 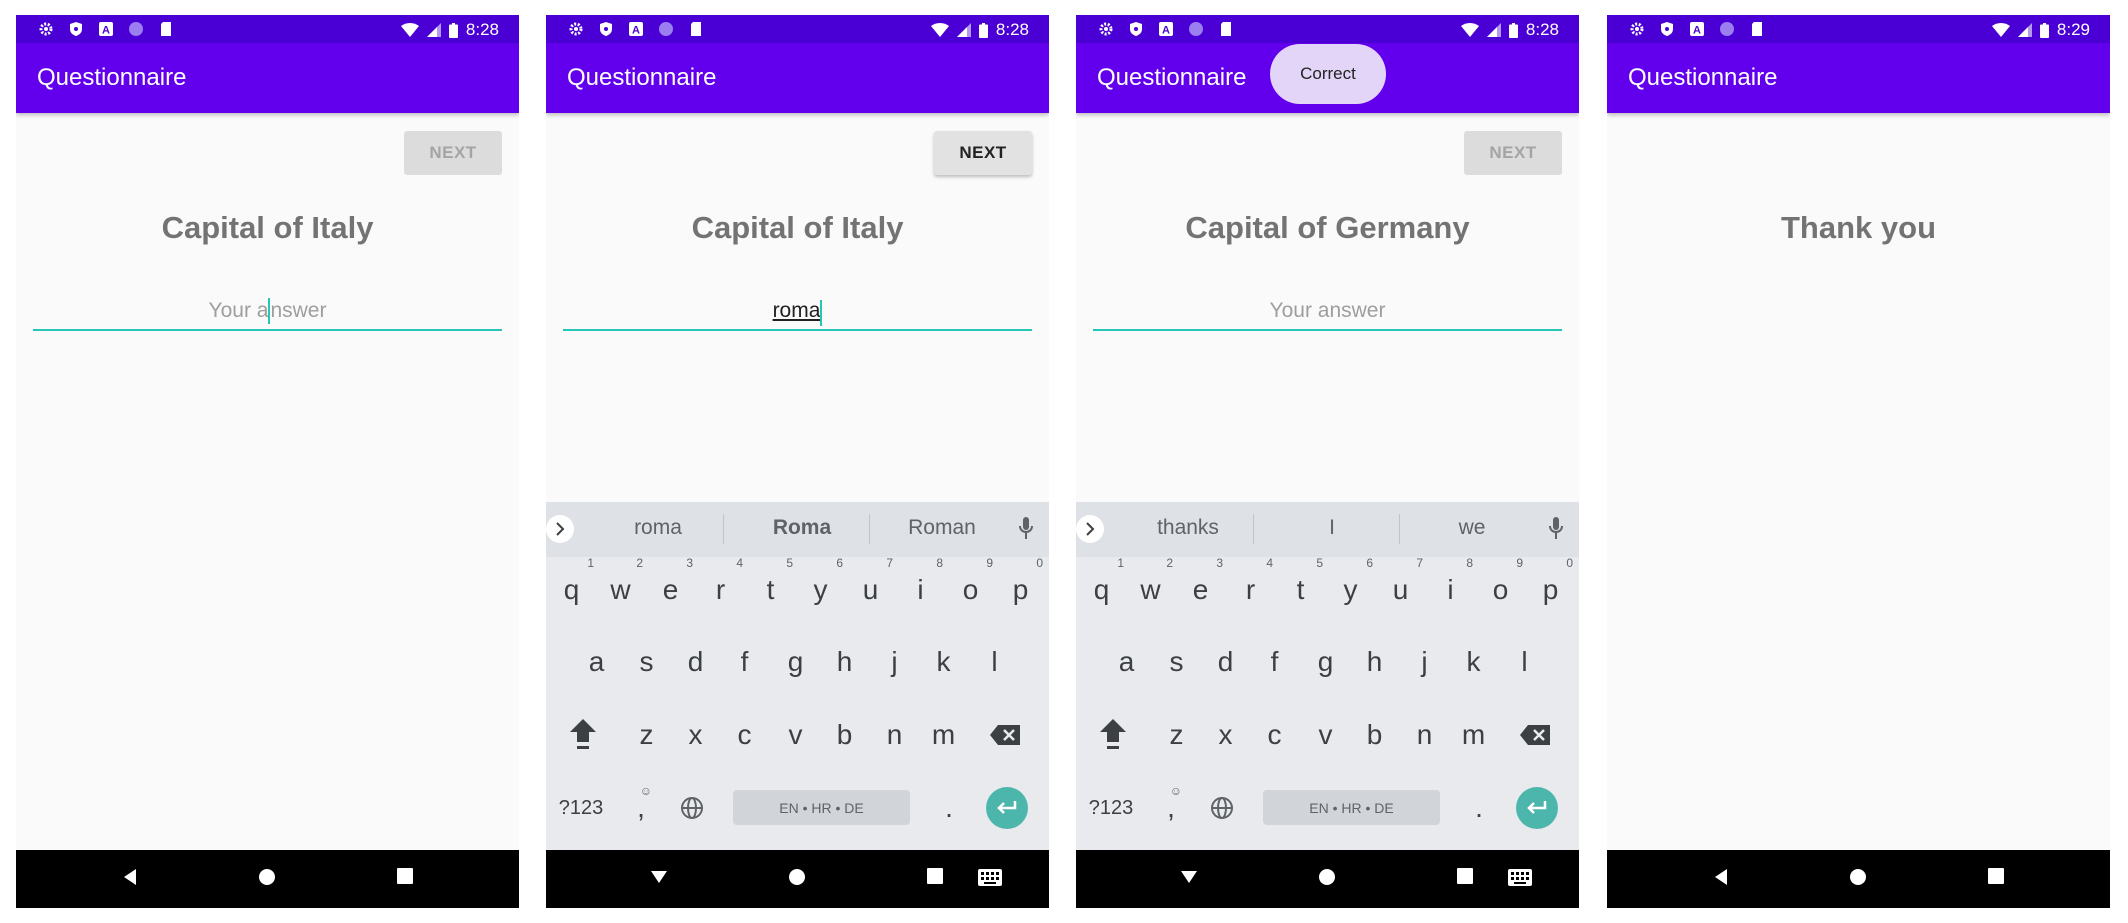 What do you see at coordinates (1858, 29) in the screenshot?
I see `status-bar: A 8:29` at bounding box center [1858, 29].